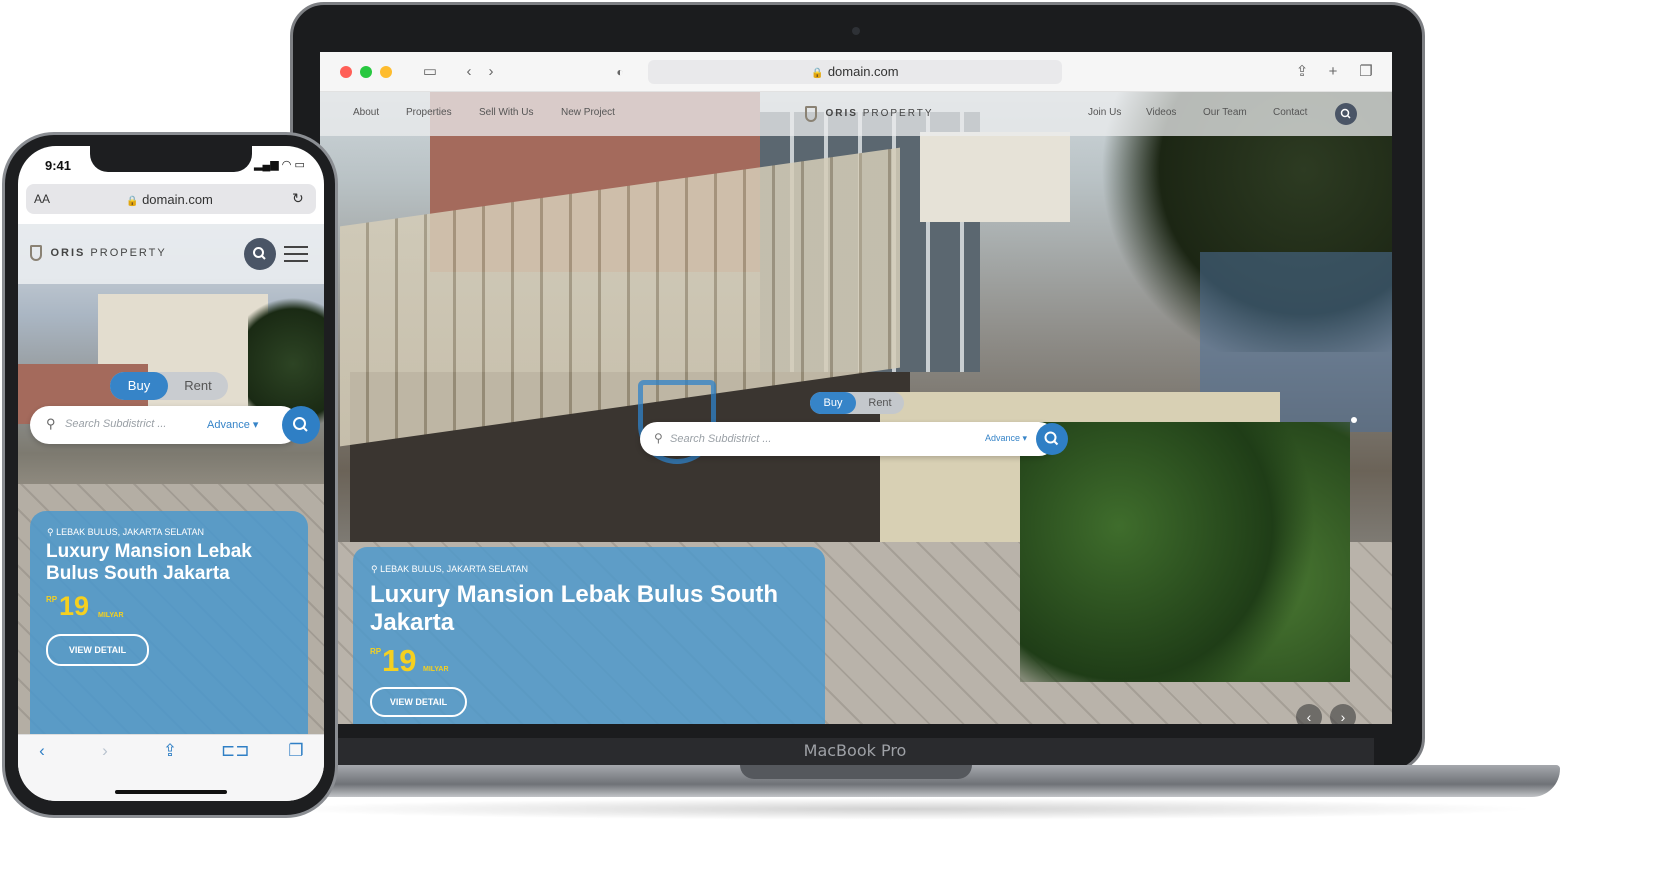  Describe the element at coordinates (171, 159) in the screenshot. I see `phone-notch` at that location.